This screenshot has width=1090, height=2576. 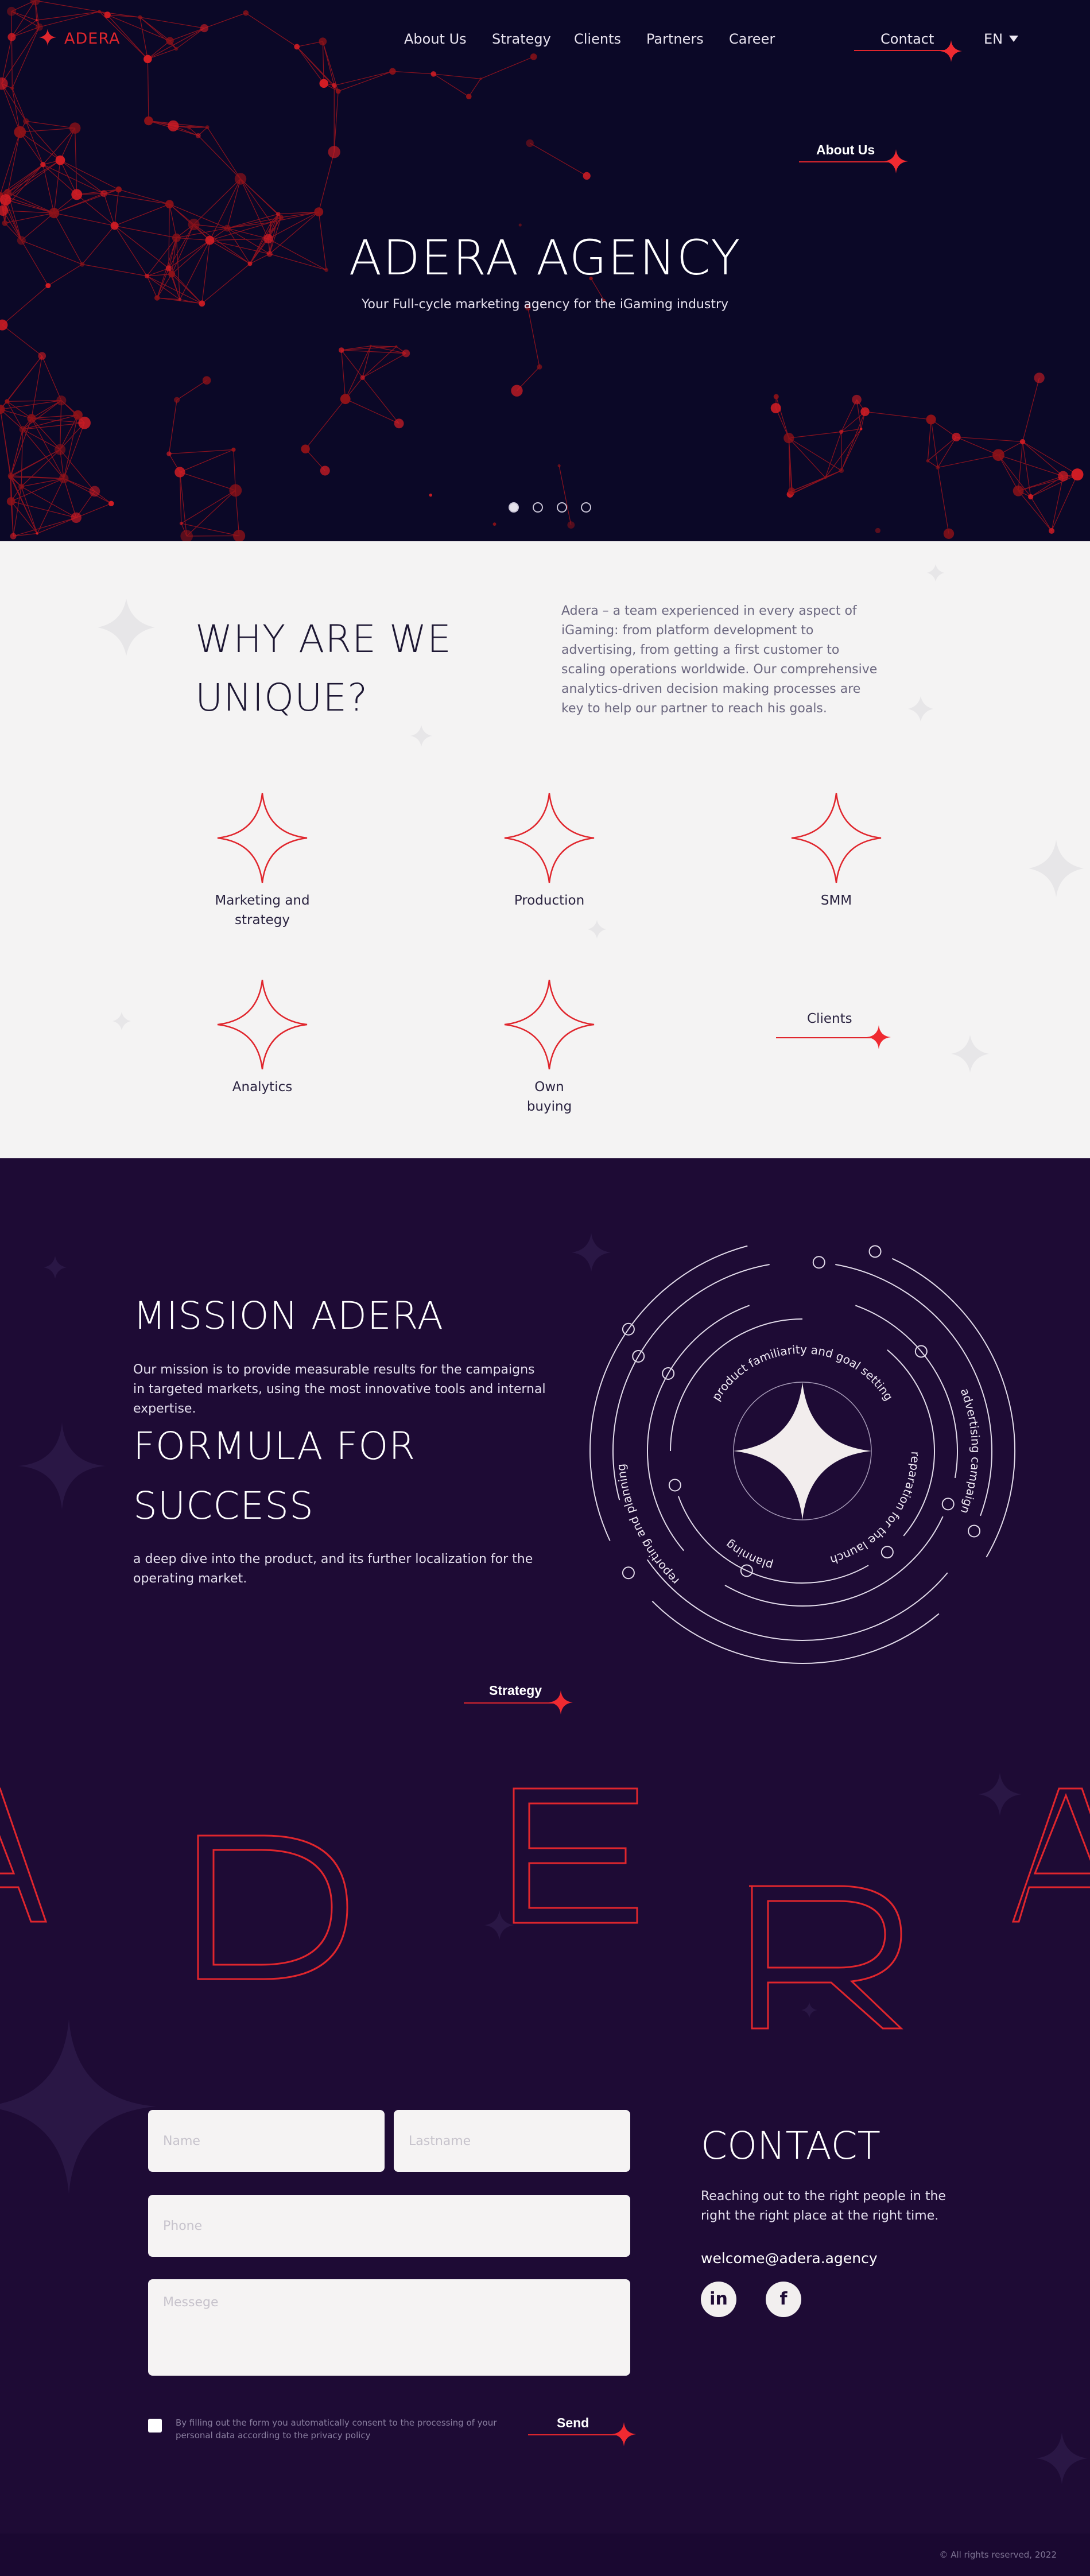 I want to click on cycle-step-advertising: advertising campaign, so click(x=971, y=1450).